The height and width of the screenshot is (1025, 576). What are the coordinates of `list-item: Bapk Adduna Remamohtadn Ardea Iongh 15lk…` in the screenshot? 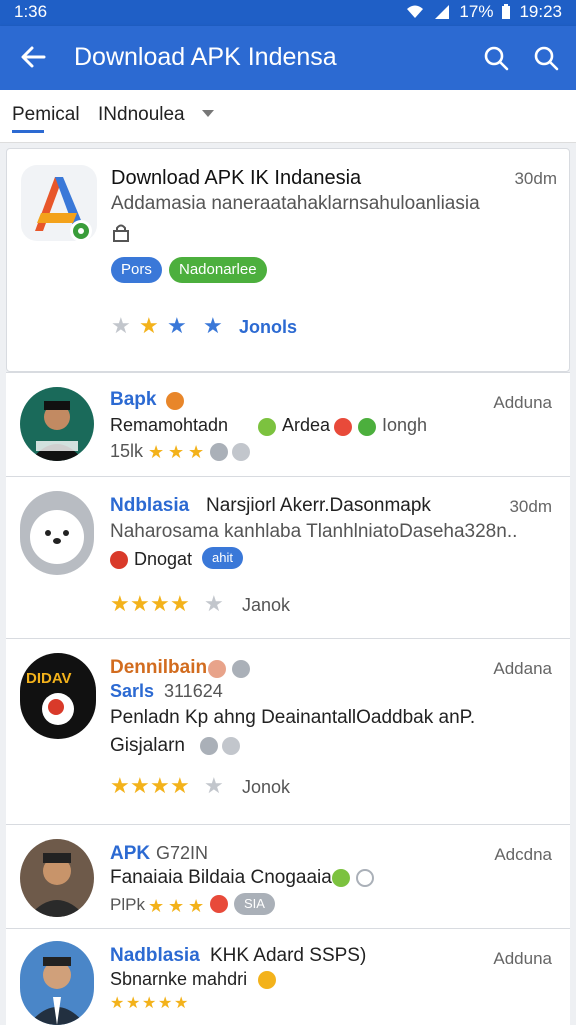 It's located at (288, 424).